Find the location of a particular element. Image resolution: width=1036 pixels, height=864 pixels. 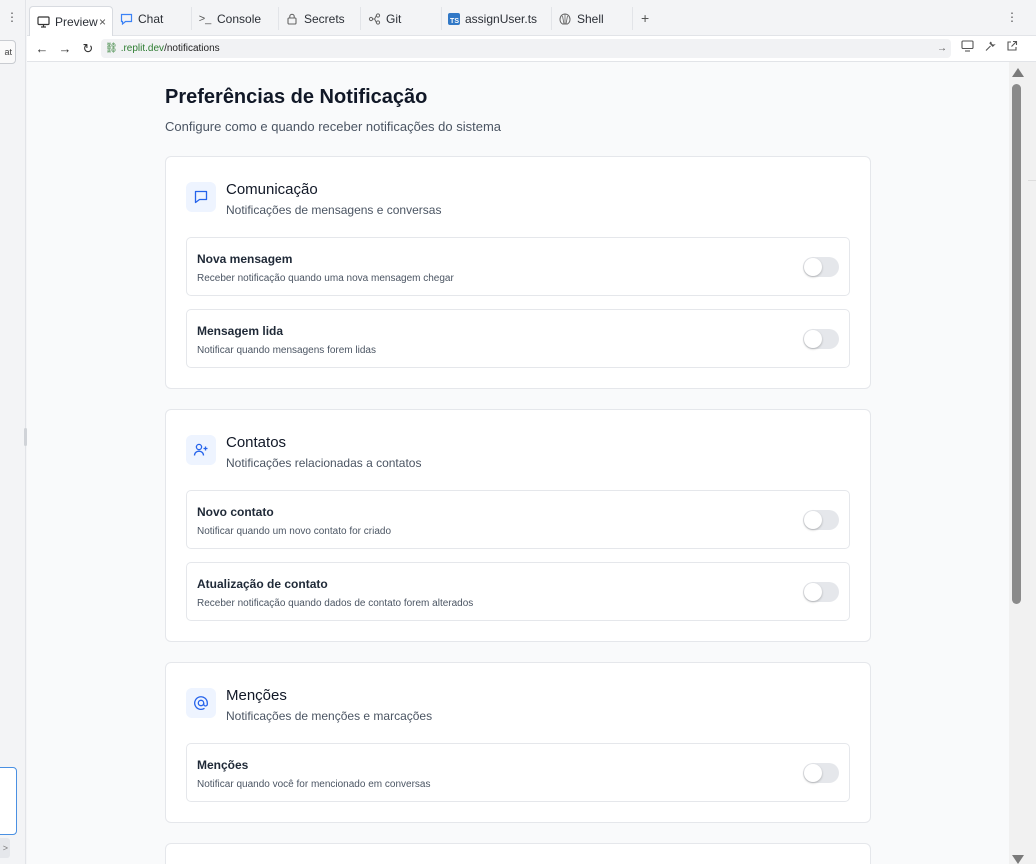

git-branch-icon is located at coordinates (374, 19).